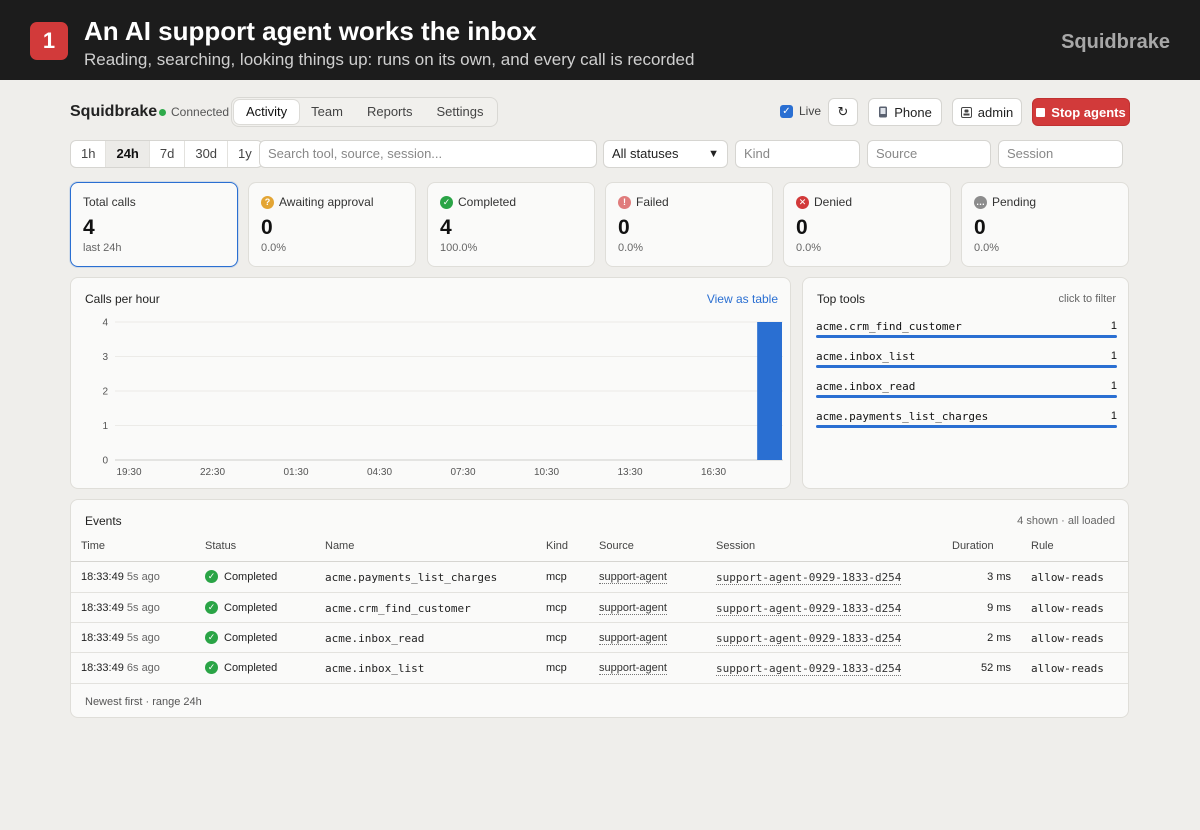 This screenshot has width=1200, height=830. What do you see at coordinates (1087, 299) in the screenshot?
I see `top-tools-note: click to filter` at bounding box center [1087, 299].